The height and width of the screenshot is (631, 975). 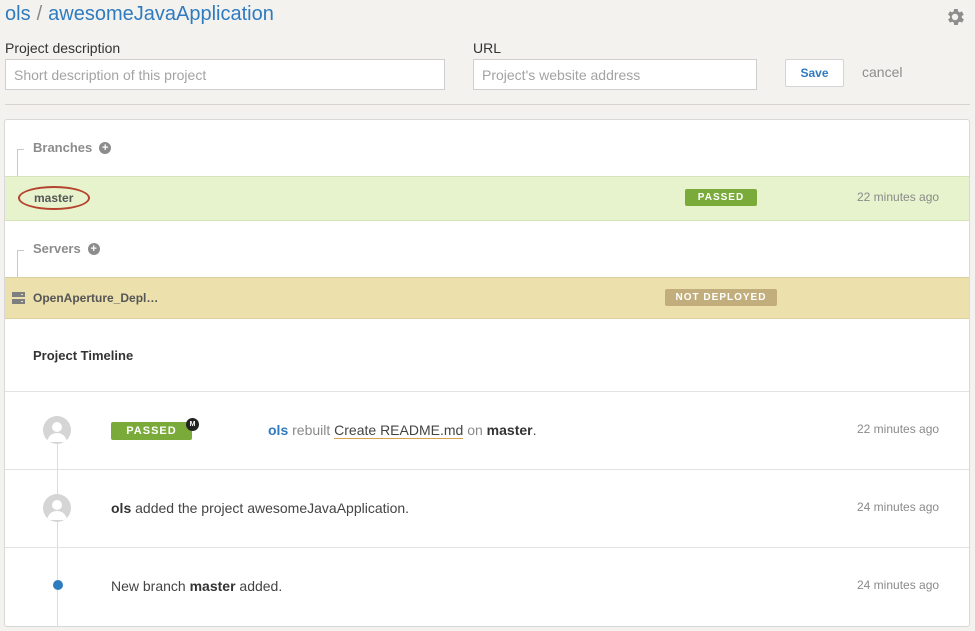 I want to click on branch-event-dot-icon, so click(x=58, y=585).